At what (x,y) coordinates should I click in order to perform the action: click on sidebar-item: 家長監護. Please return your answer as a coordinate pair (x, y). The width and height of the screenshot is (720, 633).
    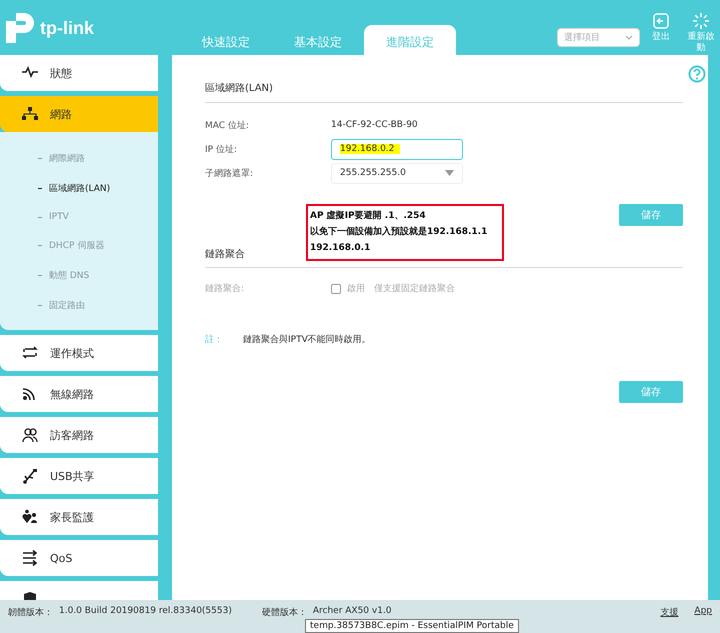
    Looking at the image, I should click on (79, 517).